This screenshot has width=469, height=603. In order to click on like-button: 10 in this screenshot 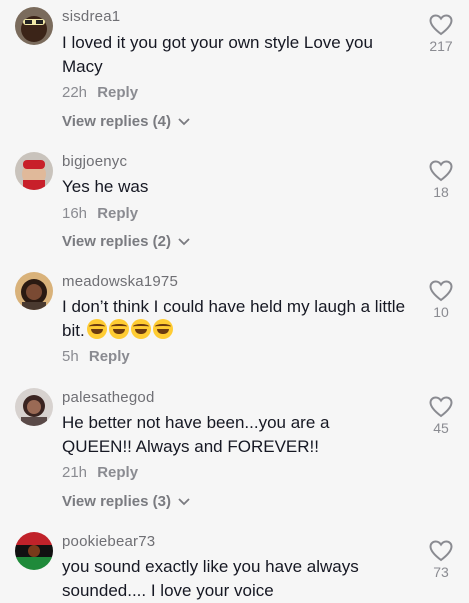, I will do `click(441, 300)`.